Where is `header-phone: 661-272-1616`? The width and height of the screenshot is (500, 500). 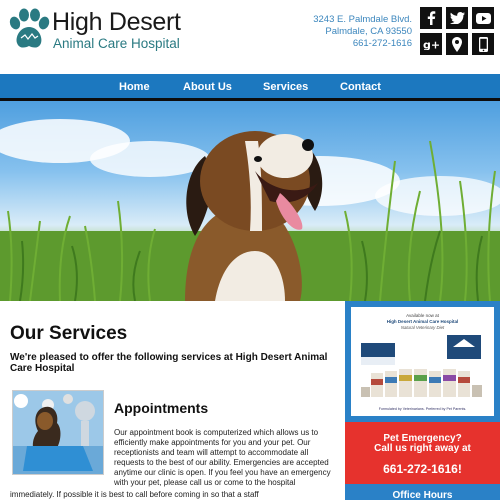 header-phone: 661-272-1616 is located at coordinates (362, 44).